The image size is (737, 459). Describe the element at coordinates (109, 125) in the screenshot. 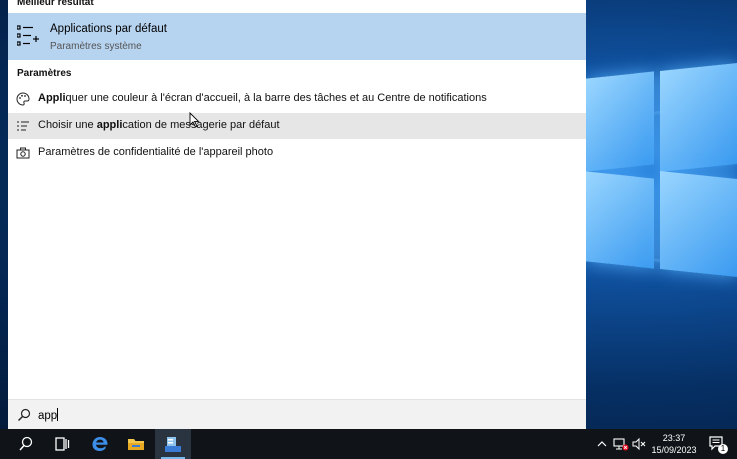

I see `match-highlight: appli` at that location.